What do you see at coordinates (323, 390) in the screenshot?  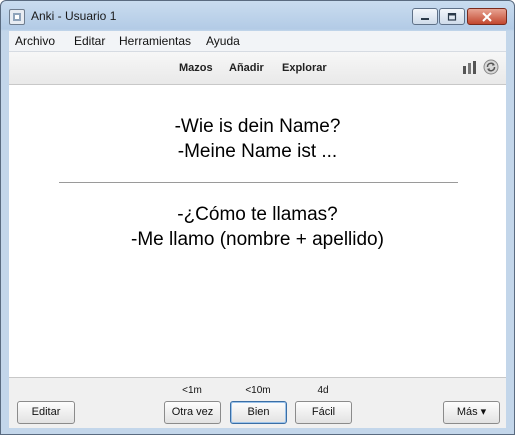 I see `interval-easy-label: 4d` at bounding box center [323, 390].